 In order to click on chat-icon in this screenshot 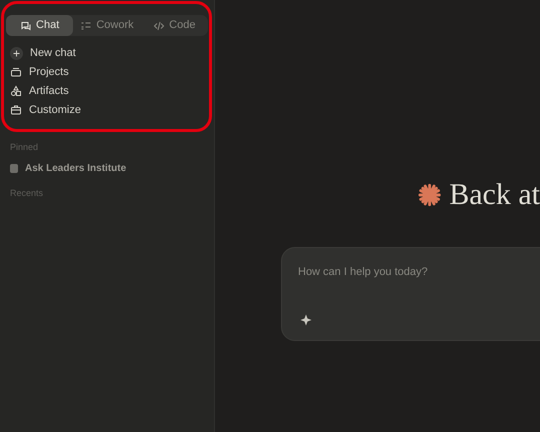, I will do `click(26, 26)`.